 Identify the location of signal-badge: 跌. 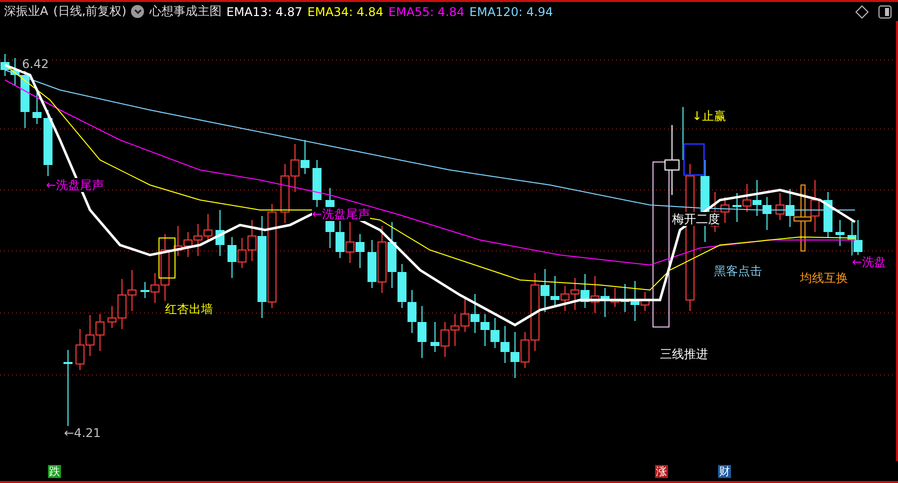
(54, 471).